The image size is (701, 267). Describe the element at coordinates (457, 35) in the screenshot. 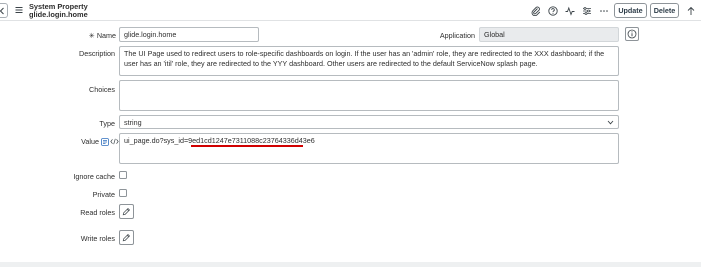

I see `application-label: Application` at that location.